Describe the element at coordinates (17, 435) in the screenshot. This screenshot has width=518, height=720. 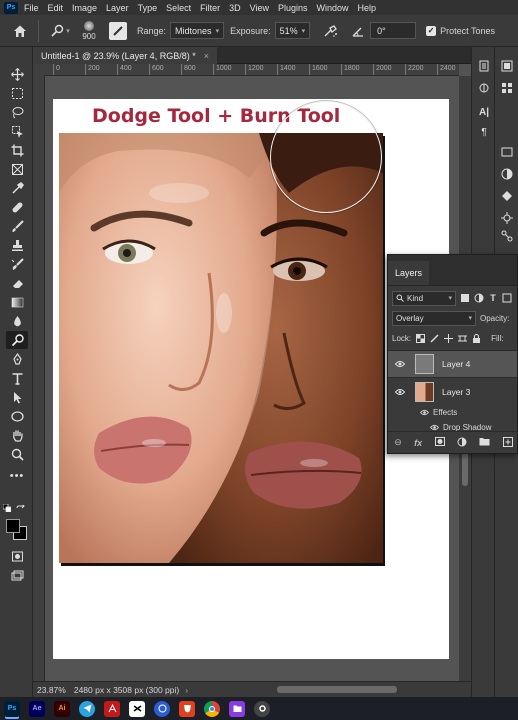
I see `hand-tool` at that location.